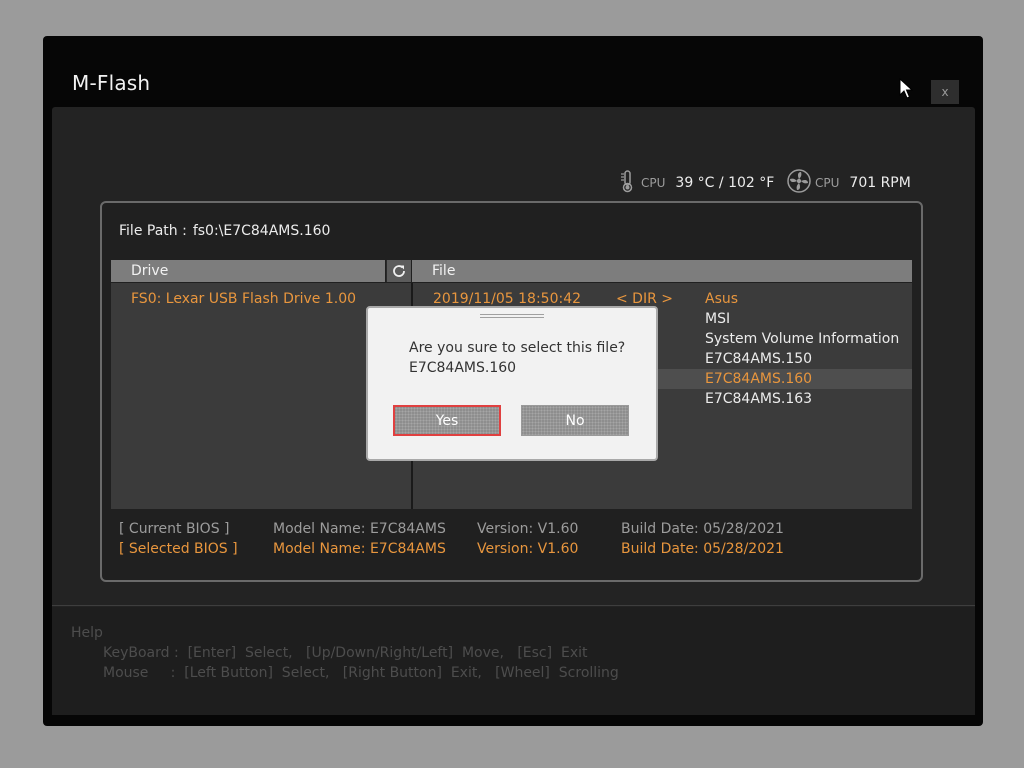 This screenshot has width=1024, height=768. Describe the element at coordinates (359, 529) in the screenshot. I see `current-bios-model: Model Name: E7C84AMS` at that location.